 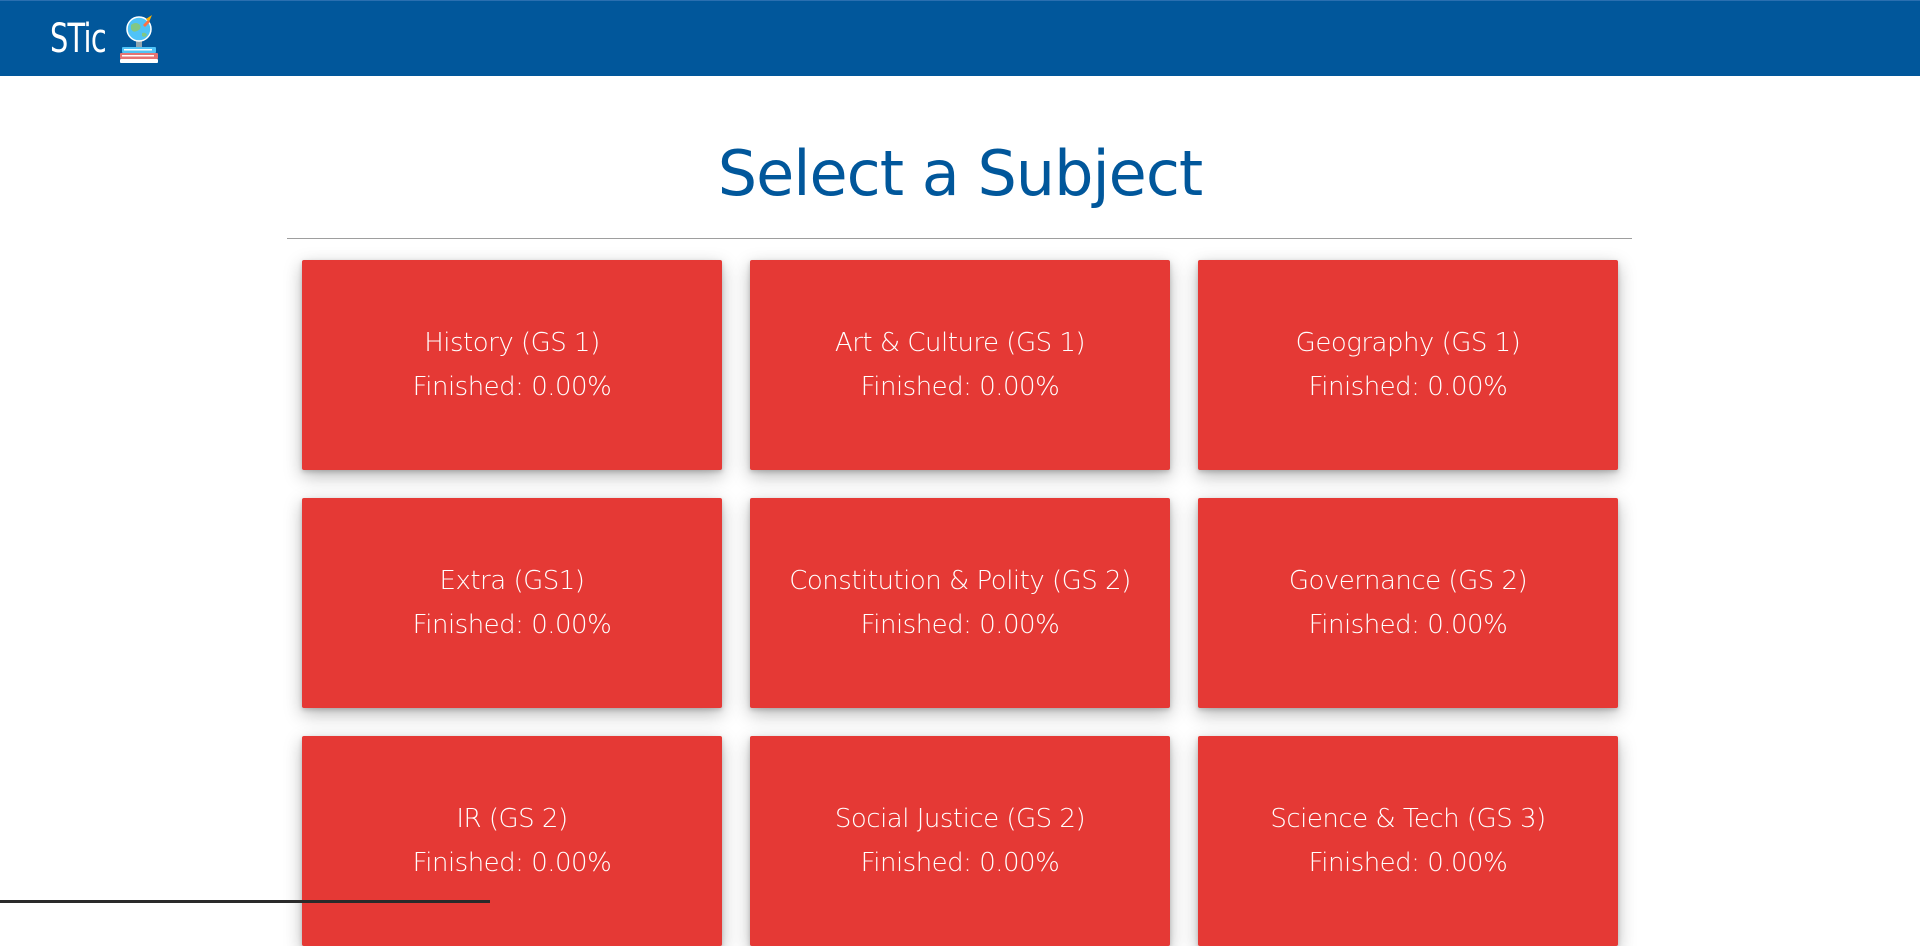 What do you see at coordinates (960, 343) in the screenshot?
I see `subject-name: Art & Culture (GS 1)` at bounding box center [960, 343].